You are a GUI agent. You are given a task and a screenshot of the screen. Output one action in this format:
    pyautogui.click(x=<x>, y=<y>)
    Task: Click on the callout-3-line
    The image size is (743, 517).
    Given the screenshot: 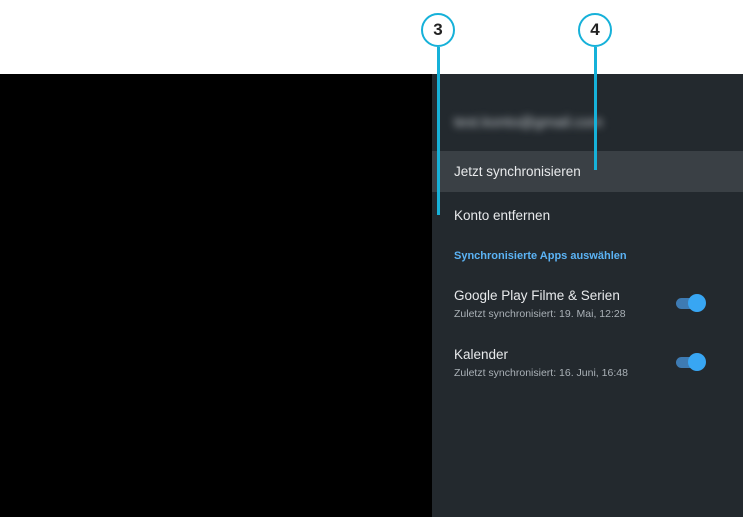 What is the action you would take?
    pyautogui.click(x=438, y=131)
    